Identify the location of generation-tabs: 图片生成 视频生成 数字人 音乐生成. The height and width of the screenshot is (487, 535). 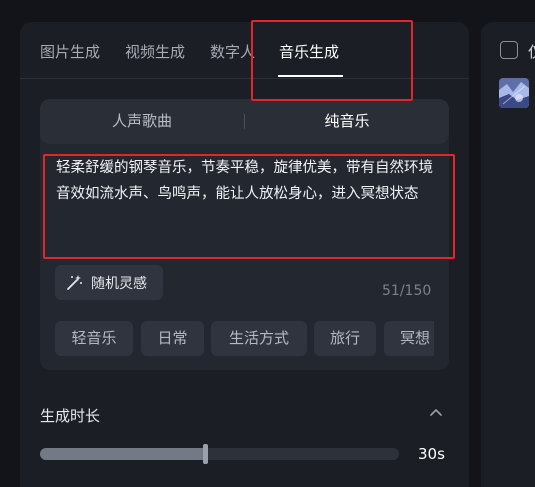
(244, 50).